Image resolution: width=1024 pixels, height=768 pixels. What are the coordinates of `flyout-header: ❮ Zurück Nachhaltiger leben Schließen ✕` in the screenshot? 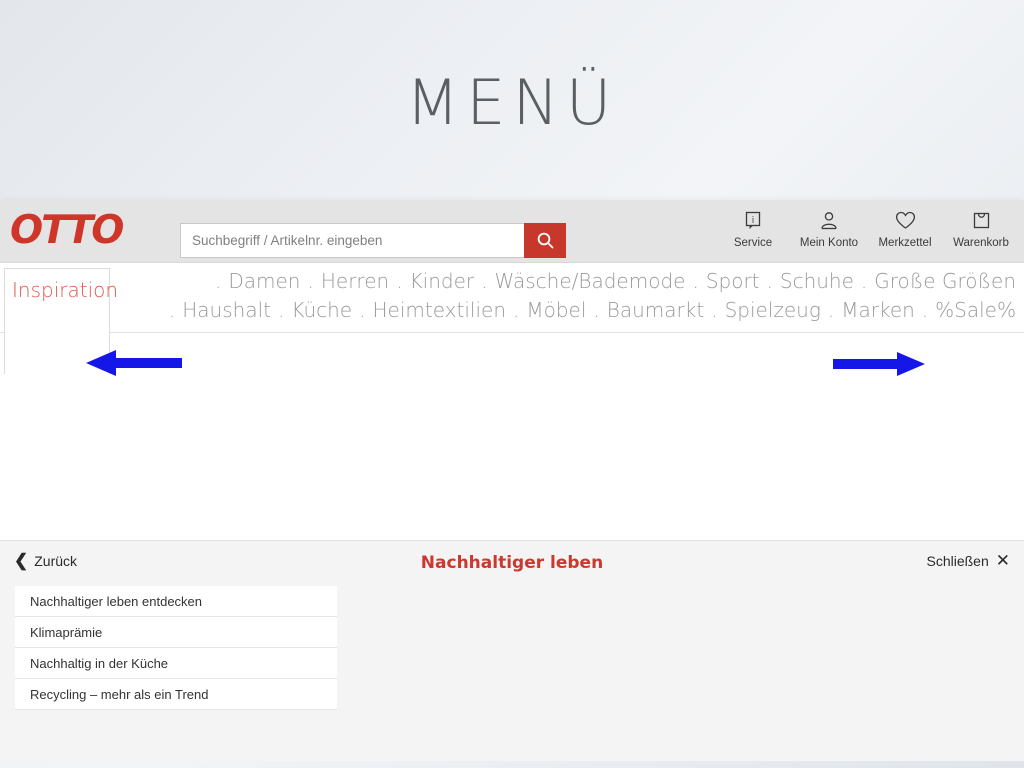 It's located at (512, 563).